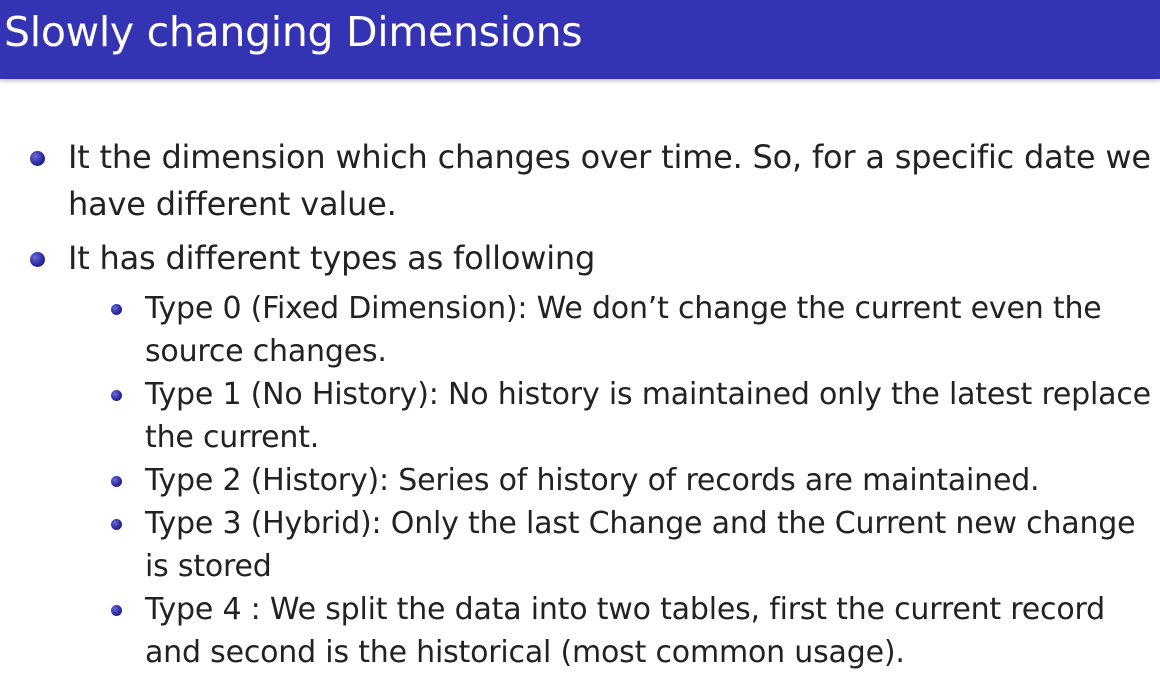 This screenshot has height=690, width=1160. Describe the element at coordinates (293, 32) in the screenshot. I see `slide-title: Slowly changing Dimensions` at that location.